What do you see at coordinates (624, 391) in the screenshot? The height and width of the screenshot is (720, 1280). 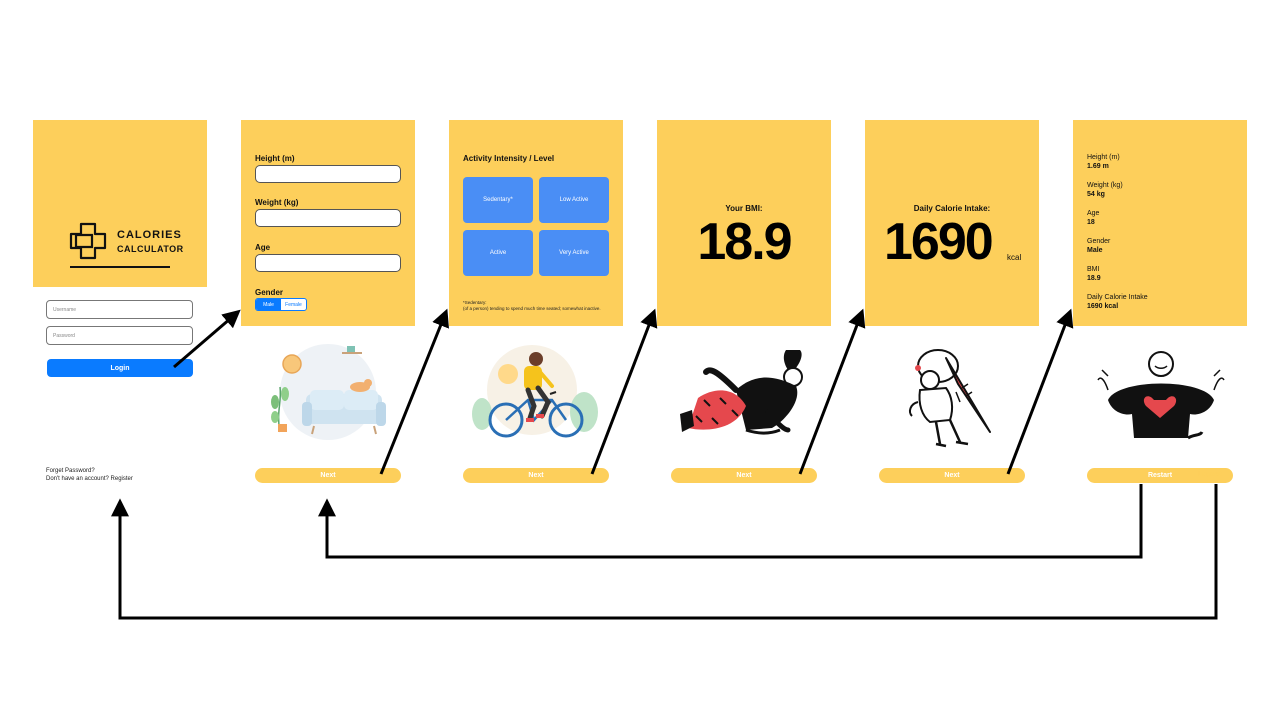 I see `arrow-activity-to-bmi` at bounding box center [624, 391].